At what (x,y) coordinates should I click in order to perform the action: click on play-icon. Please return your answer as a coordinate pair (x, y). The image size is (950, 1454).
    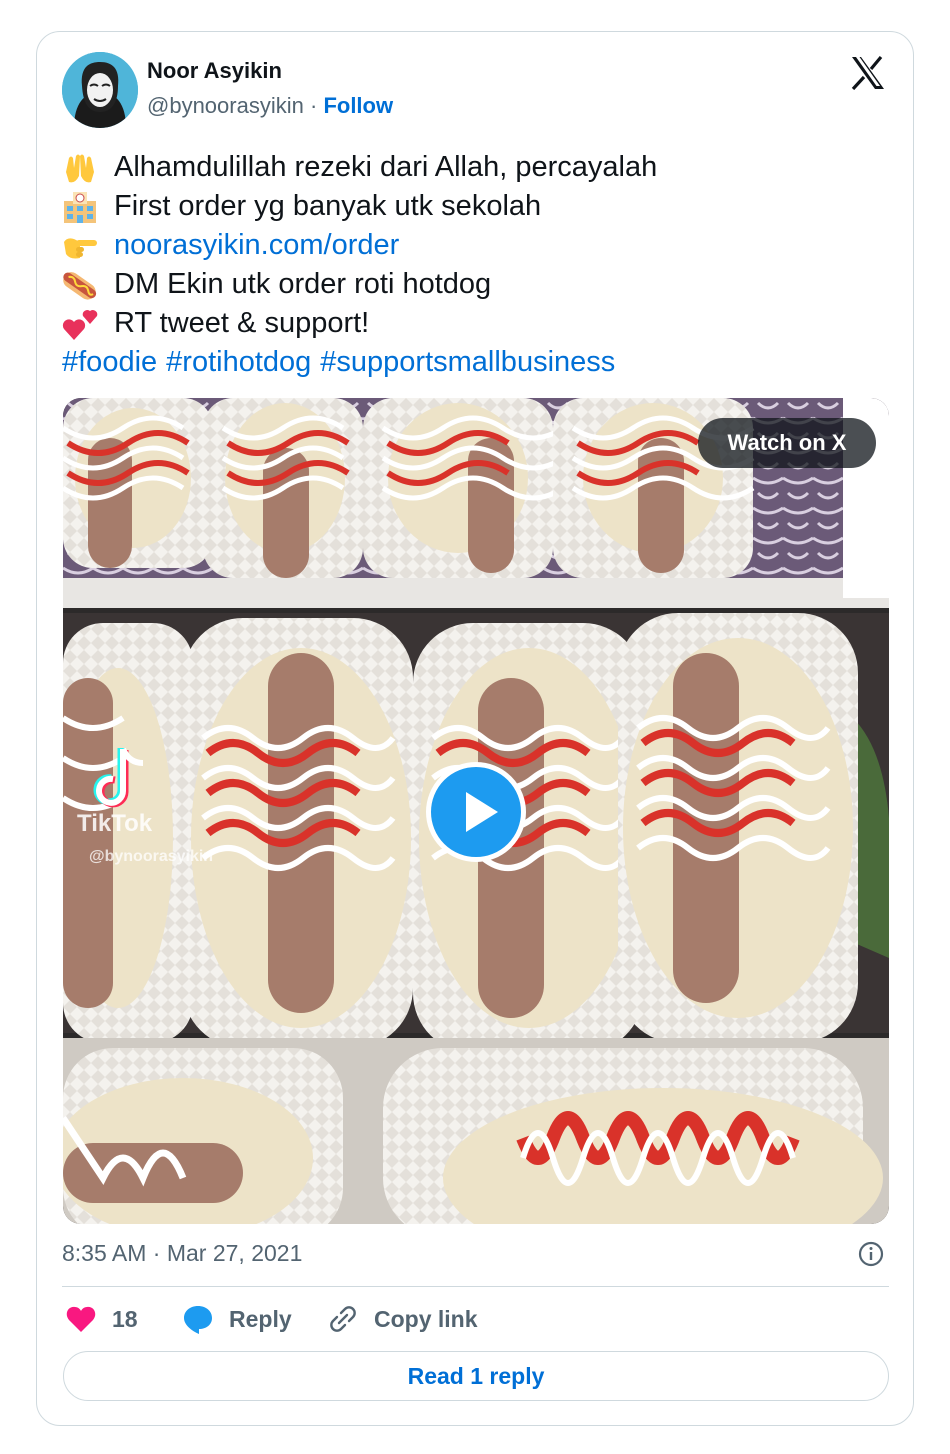
    Looking at the image, I should click on (482, 812).